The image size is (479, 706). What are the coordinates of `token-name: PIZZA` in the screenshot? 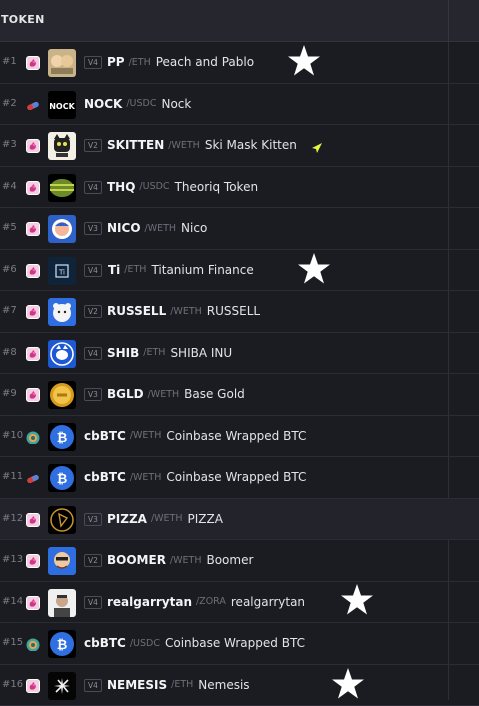 It's located at (204, 519).